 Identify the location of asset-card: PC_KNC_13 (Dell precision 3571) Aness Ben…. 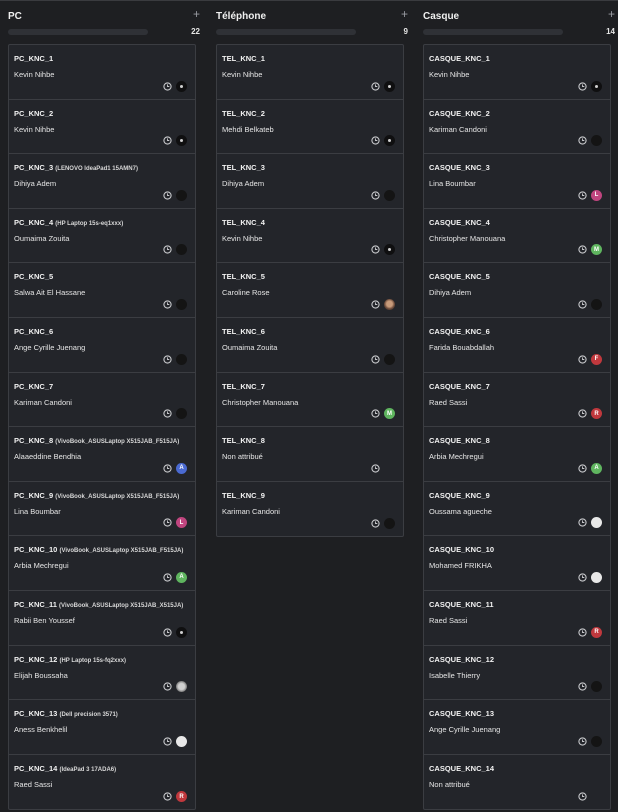
(102, 727).